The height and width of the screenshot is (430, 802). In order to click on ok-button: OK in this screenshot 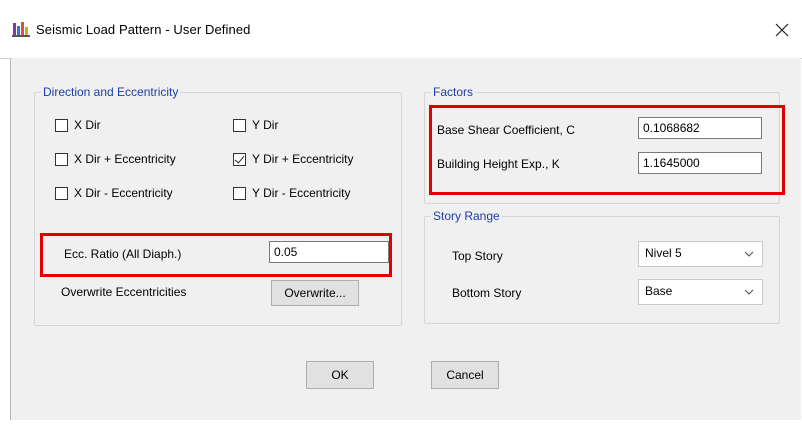, I will do `click(340, 375)`.